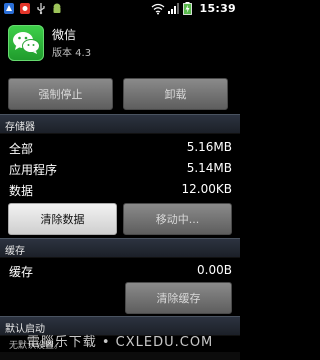 The width and height of the screenshot is (320, 360). Describe the element at coordinates (189, 8) in the screenshot. I see `battery-charging-icon` at that location.